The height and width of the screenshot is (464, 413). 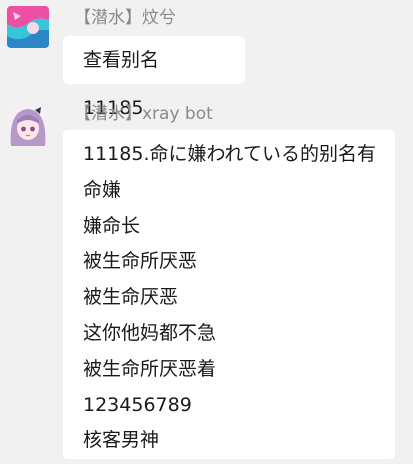 I want to click on message-line: 11185.命に嫌われている的别名有, so click(x=229, y=154).